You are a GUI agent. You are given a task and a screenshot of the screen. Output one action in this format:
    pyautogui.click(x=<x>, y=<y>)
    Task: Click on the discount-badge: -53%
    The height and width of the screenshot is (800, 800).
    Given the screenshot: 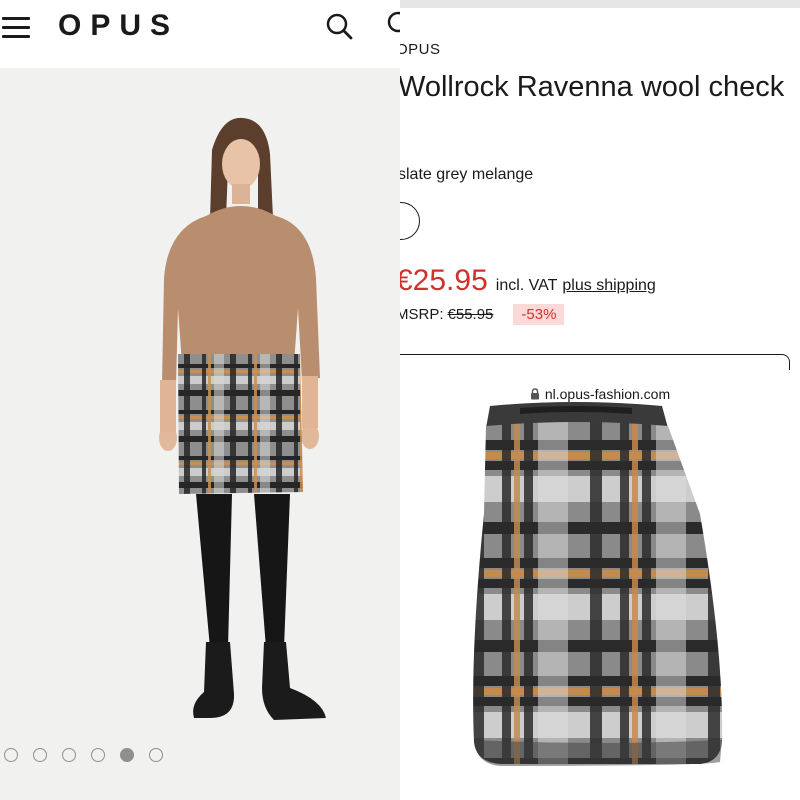 What is the action you would take?
    pyautogui.click(x=539, y=314)
    